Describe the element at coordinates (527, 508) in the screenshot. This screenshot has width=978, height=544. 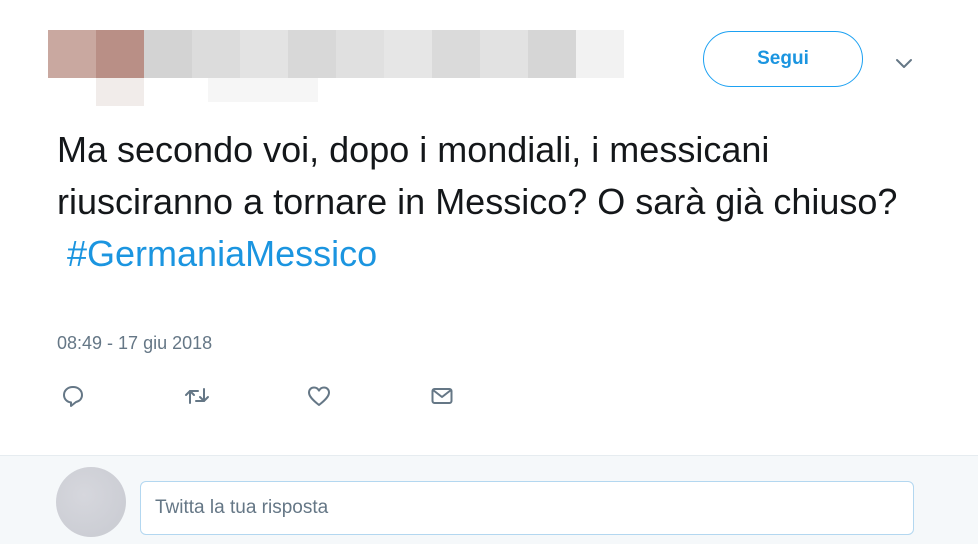
I see `reply-input: Twitta la tua risposta` at that location.